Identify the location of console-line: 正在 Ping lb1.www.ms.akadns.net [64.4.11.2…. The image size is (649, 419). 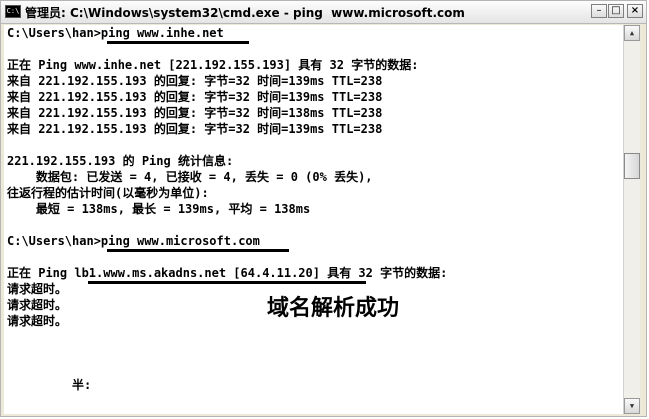
(227, 273).